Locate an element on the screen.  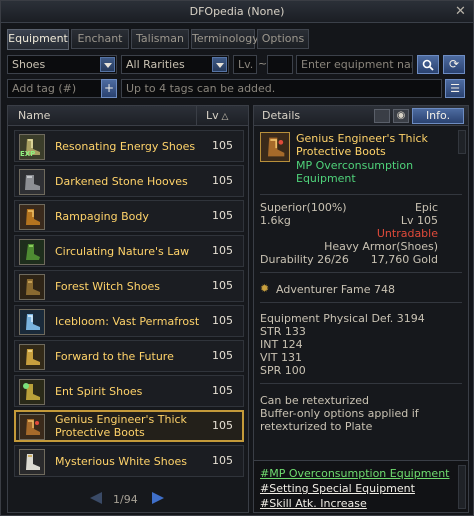
category-value: Shoes is located at coordinates (29, 64).